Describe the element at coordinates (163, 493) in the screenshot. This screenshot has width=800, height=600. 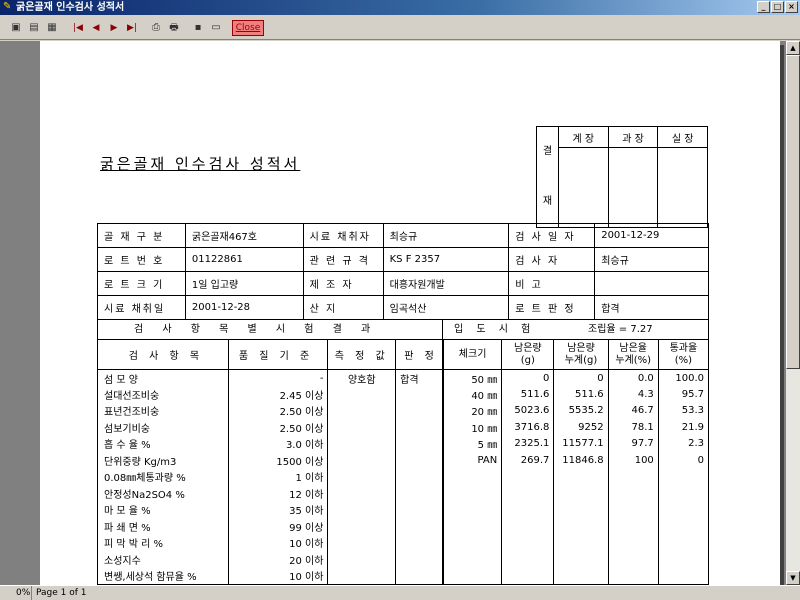
I see `test-cell: 안정성Na2SO4 %` at that location.